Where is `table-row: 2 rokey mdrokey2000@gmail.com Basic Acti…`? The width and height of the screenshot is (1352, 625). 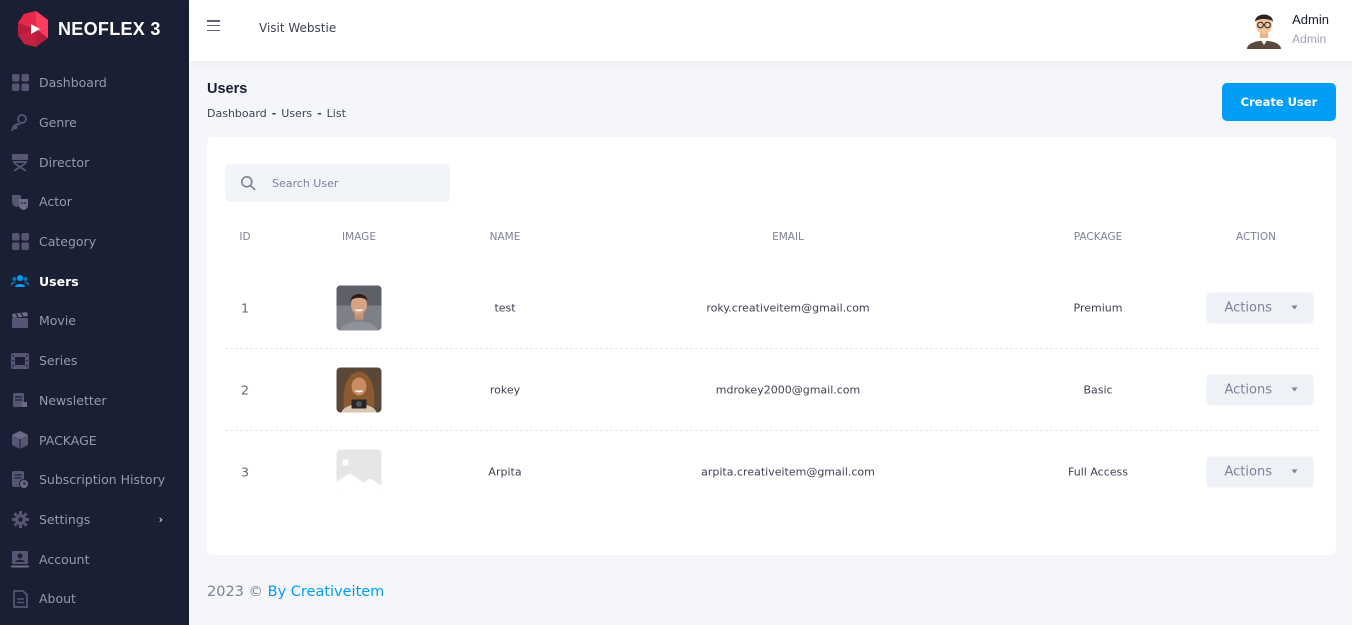 table-row: 2 rokey mdrokey2000@gmail.com Basic Acti… is located at coordinates (771, 390).